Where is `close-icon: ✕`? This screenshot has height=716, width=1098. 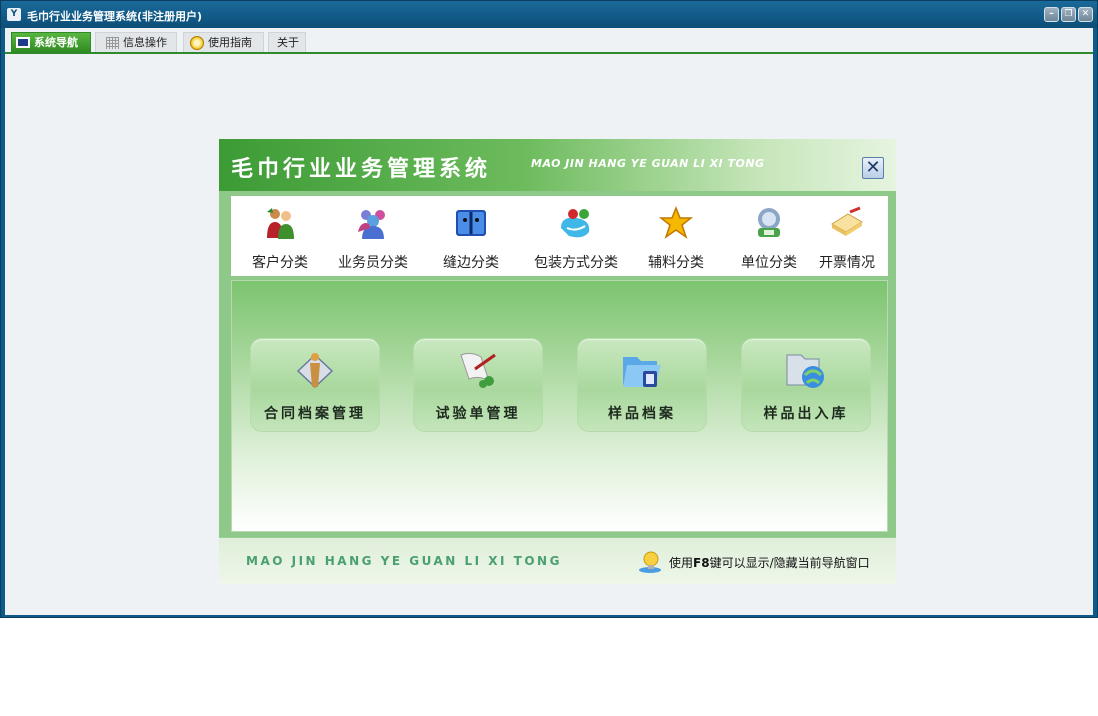 close-icon: ✕ is located at coordinates (1085, 14).